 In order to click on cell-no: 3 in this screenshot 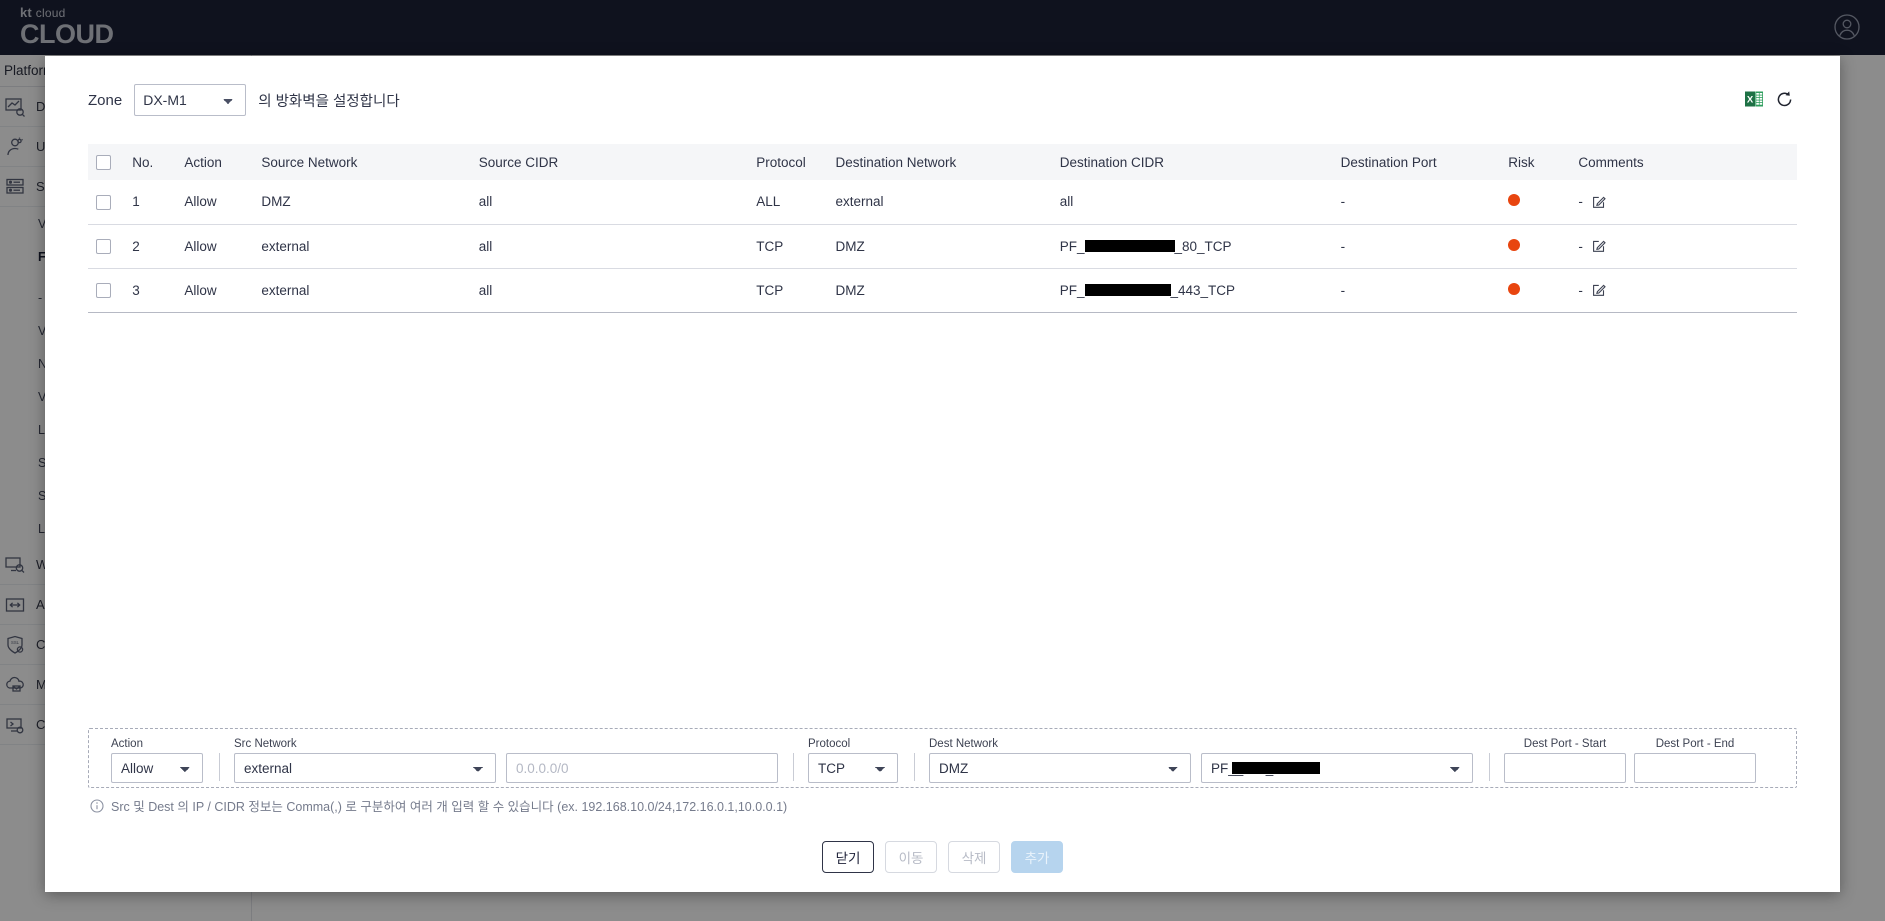, I will do `click(150, 290)`.